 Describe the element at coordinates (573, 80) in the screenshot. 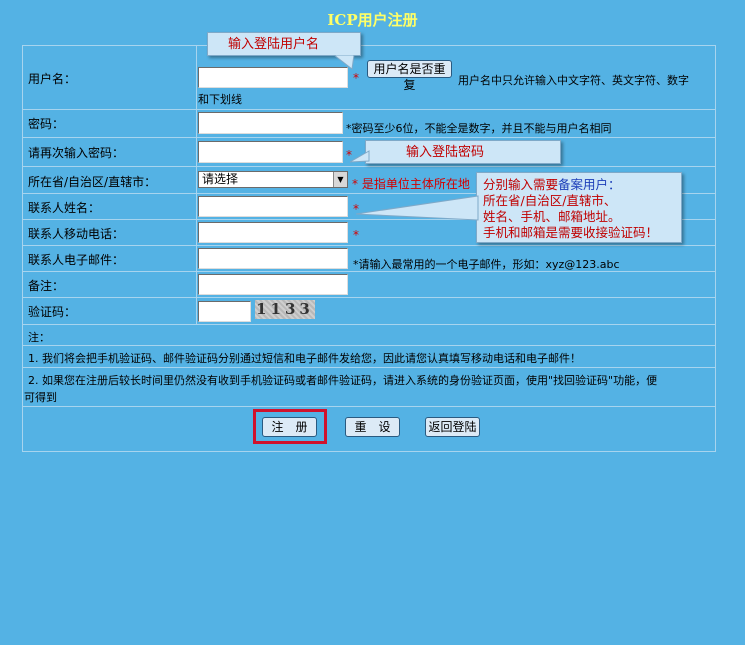

I see `username-hint: 用户名中只允许输入中文字符、英文字符、数字` at that location.